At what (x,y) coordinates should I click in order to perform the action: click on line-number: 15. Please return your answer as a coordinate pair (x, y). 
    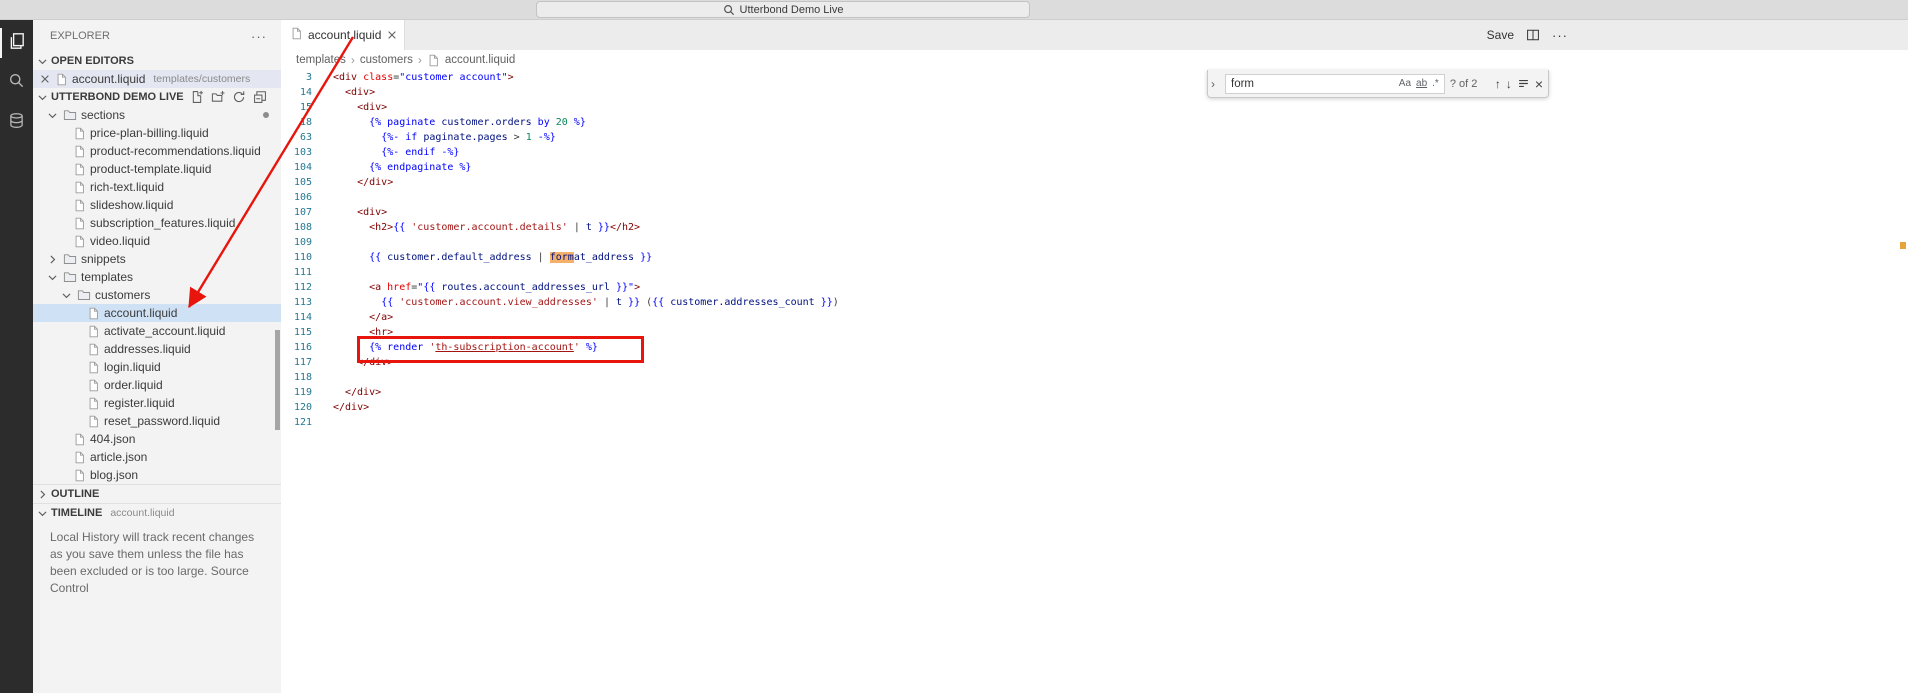
    Looking at the image, I should click on (296, 107).